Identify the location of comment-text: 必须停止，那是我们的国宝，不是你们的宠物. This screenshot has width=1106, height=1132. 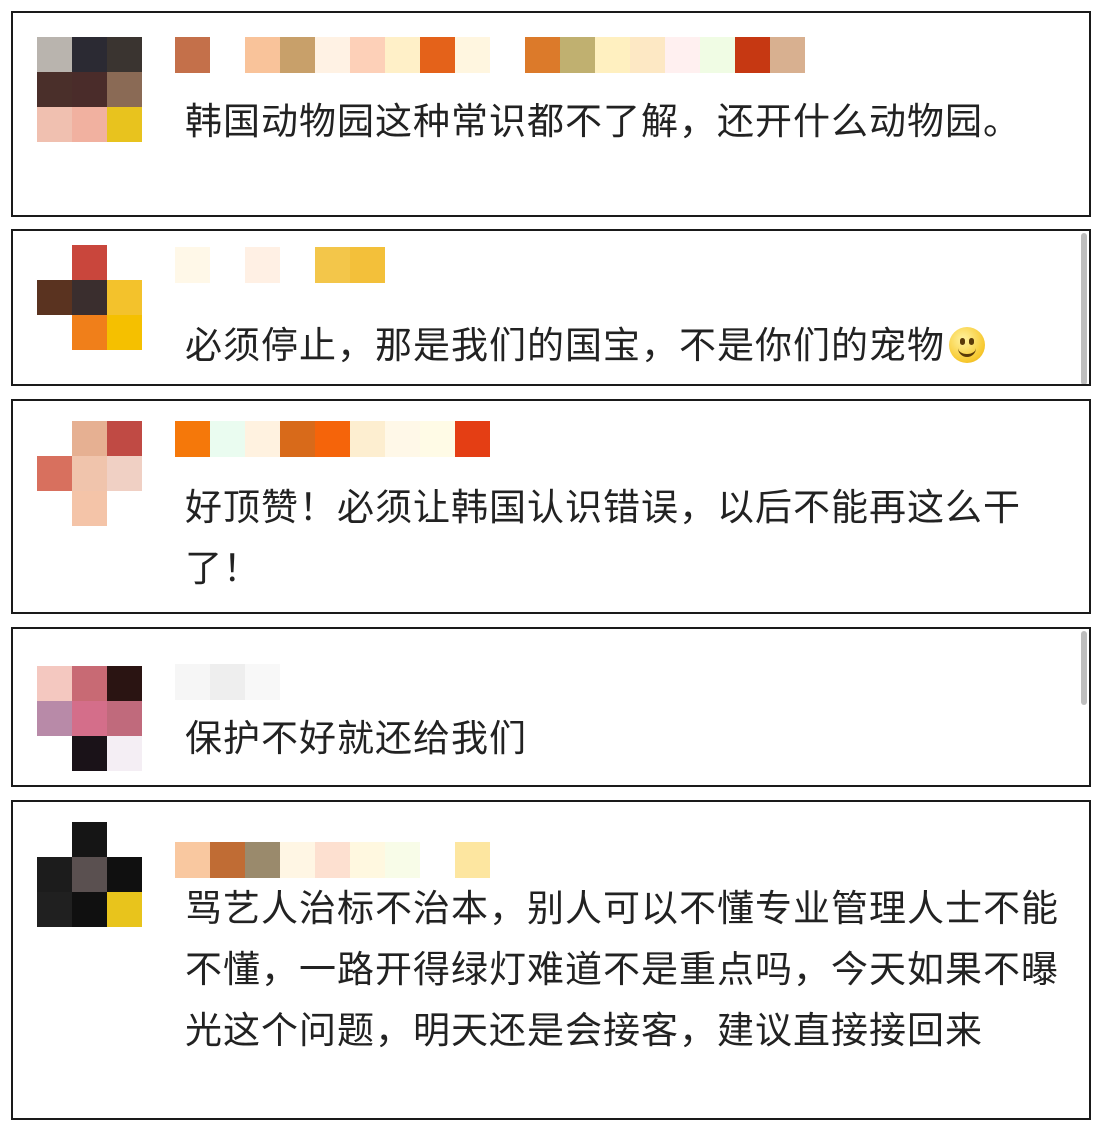
(625, 345).